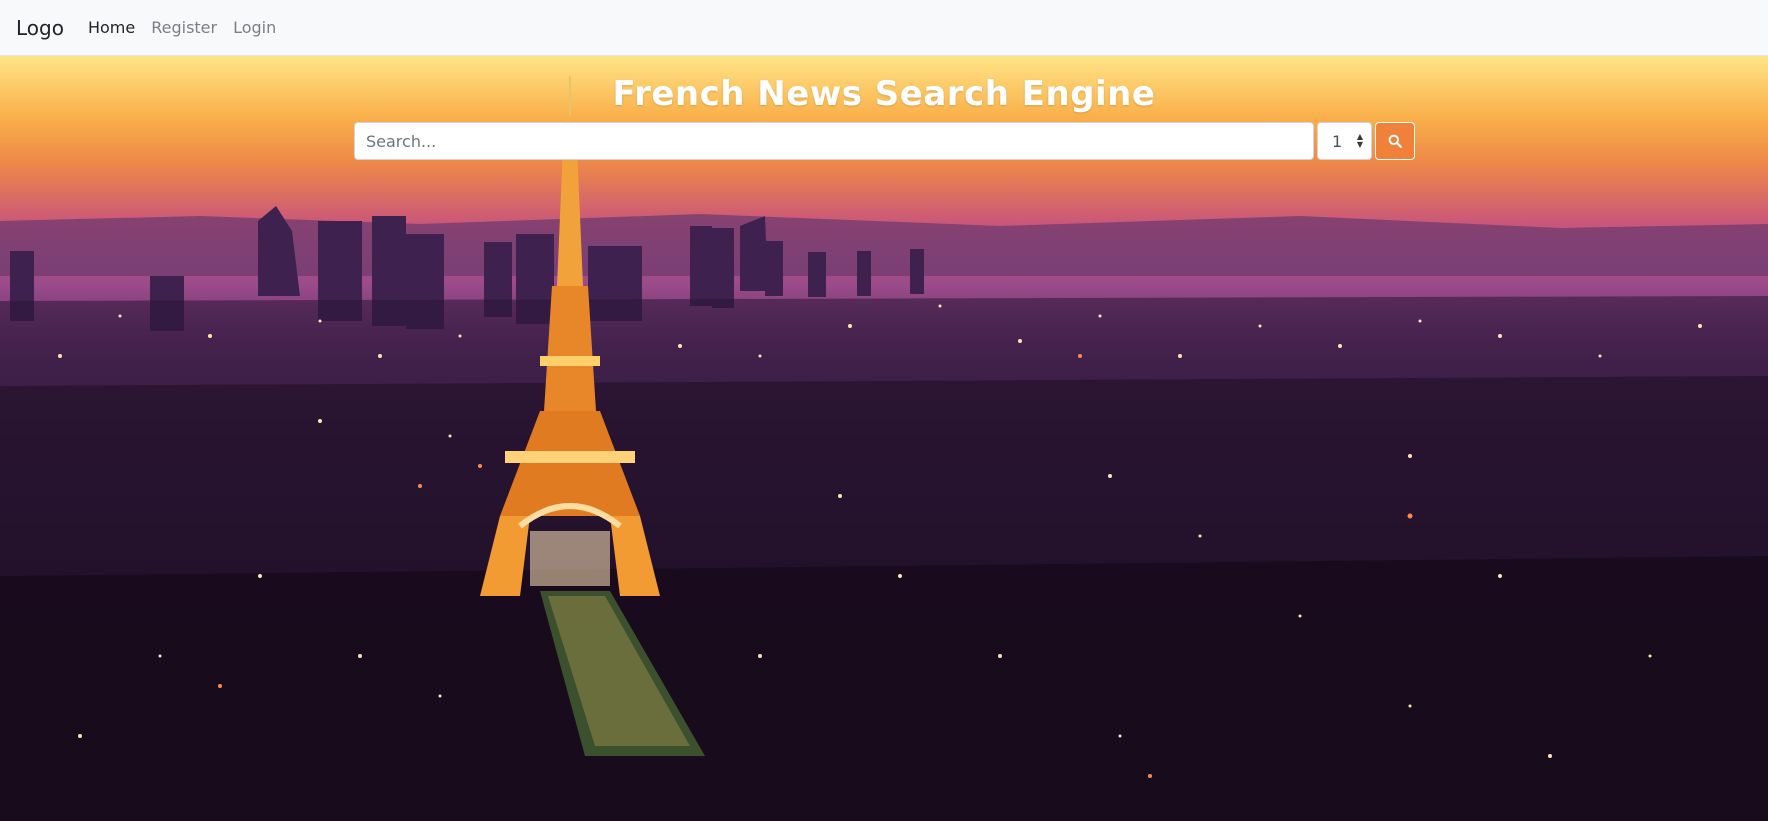  What do you see at coordinates (884, 94) in the screenshot?
I see `page-title: French News Search Engine` at bounding box center [884, 94].